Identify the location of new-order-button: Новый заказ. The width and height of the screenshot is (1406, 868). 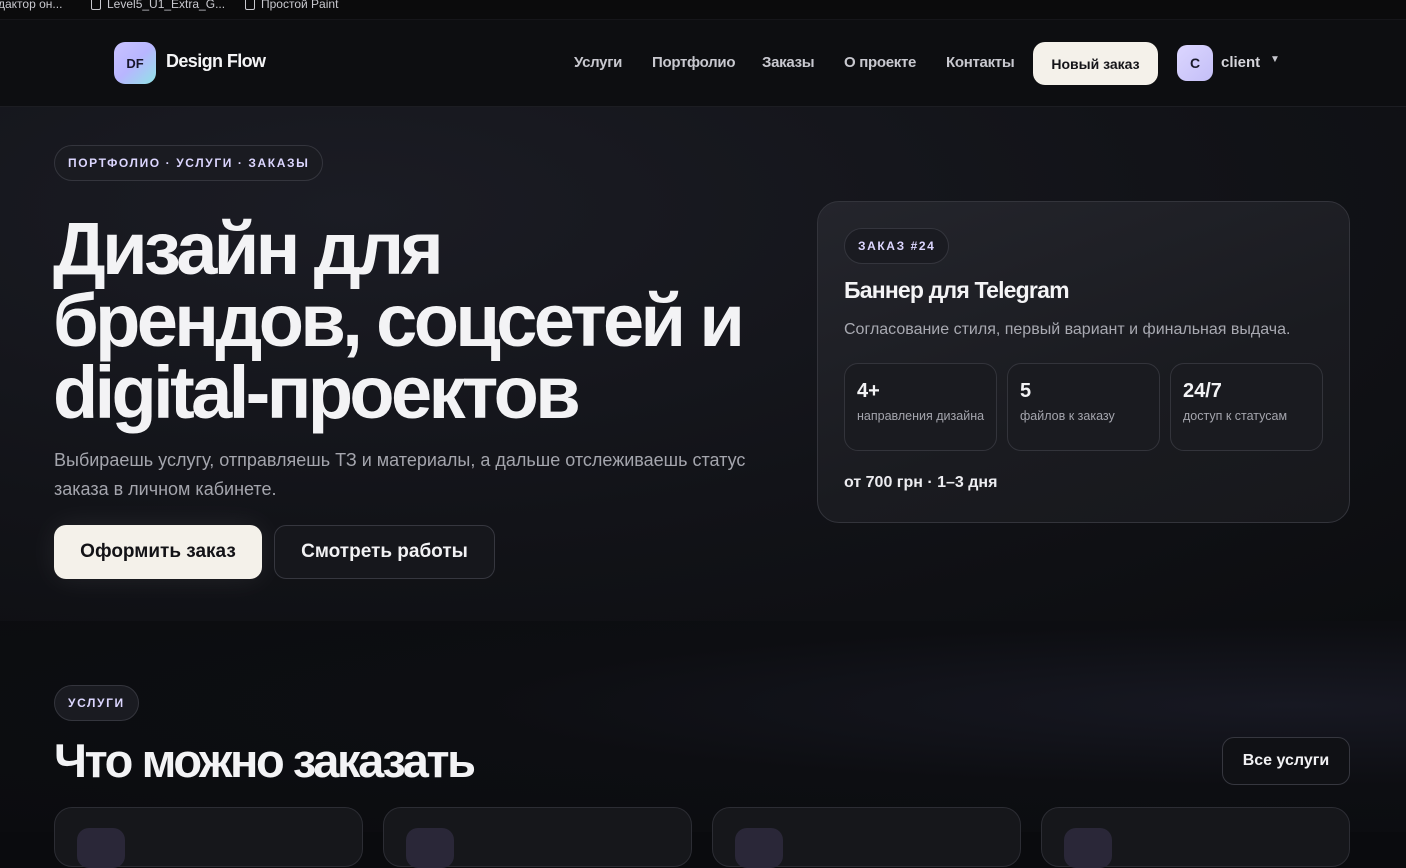
(1095, 63).